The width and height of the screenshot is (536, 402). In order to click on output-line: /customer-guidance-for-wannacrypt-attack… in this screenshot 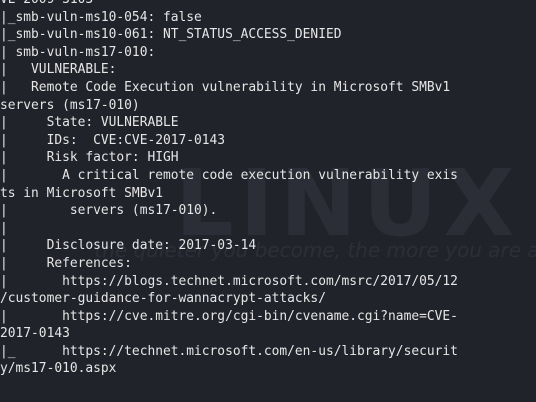, I will do `click(163, 299)`.